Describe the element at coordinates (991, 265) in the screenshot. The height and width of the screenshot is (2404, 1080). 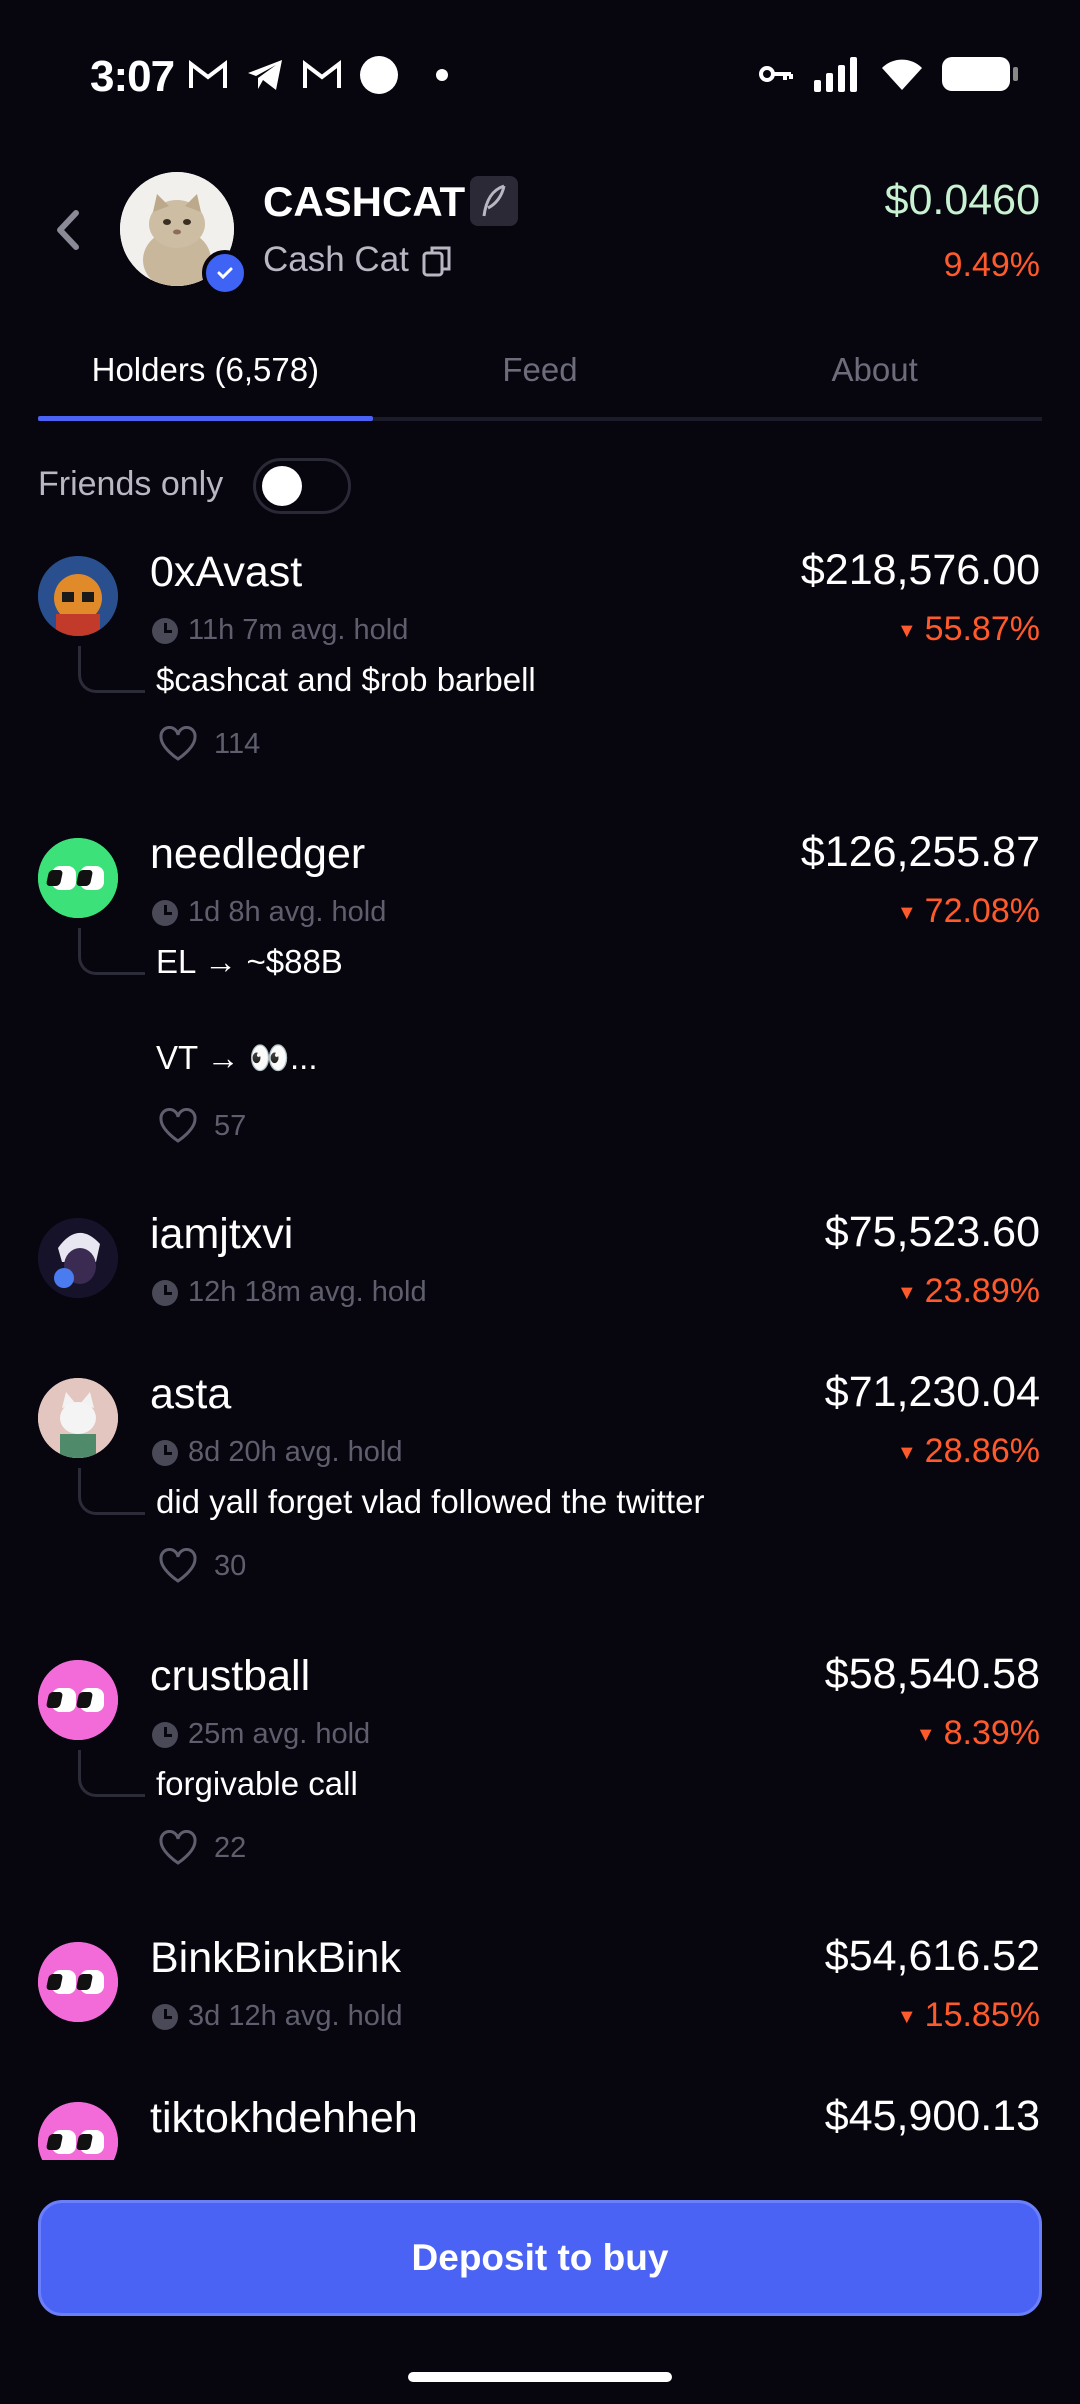
I see `token-change: 9.49%` at that location.